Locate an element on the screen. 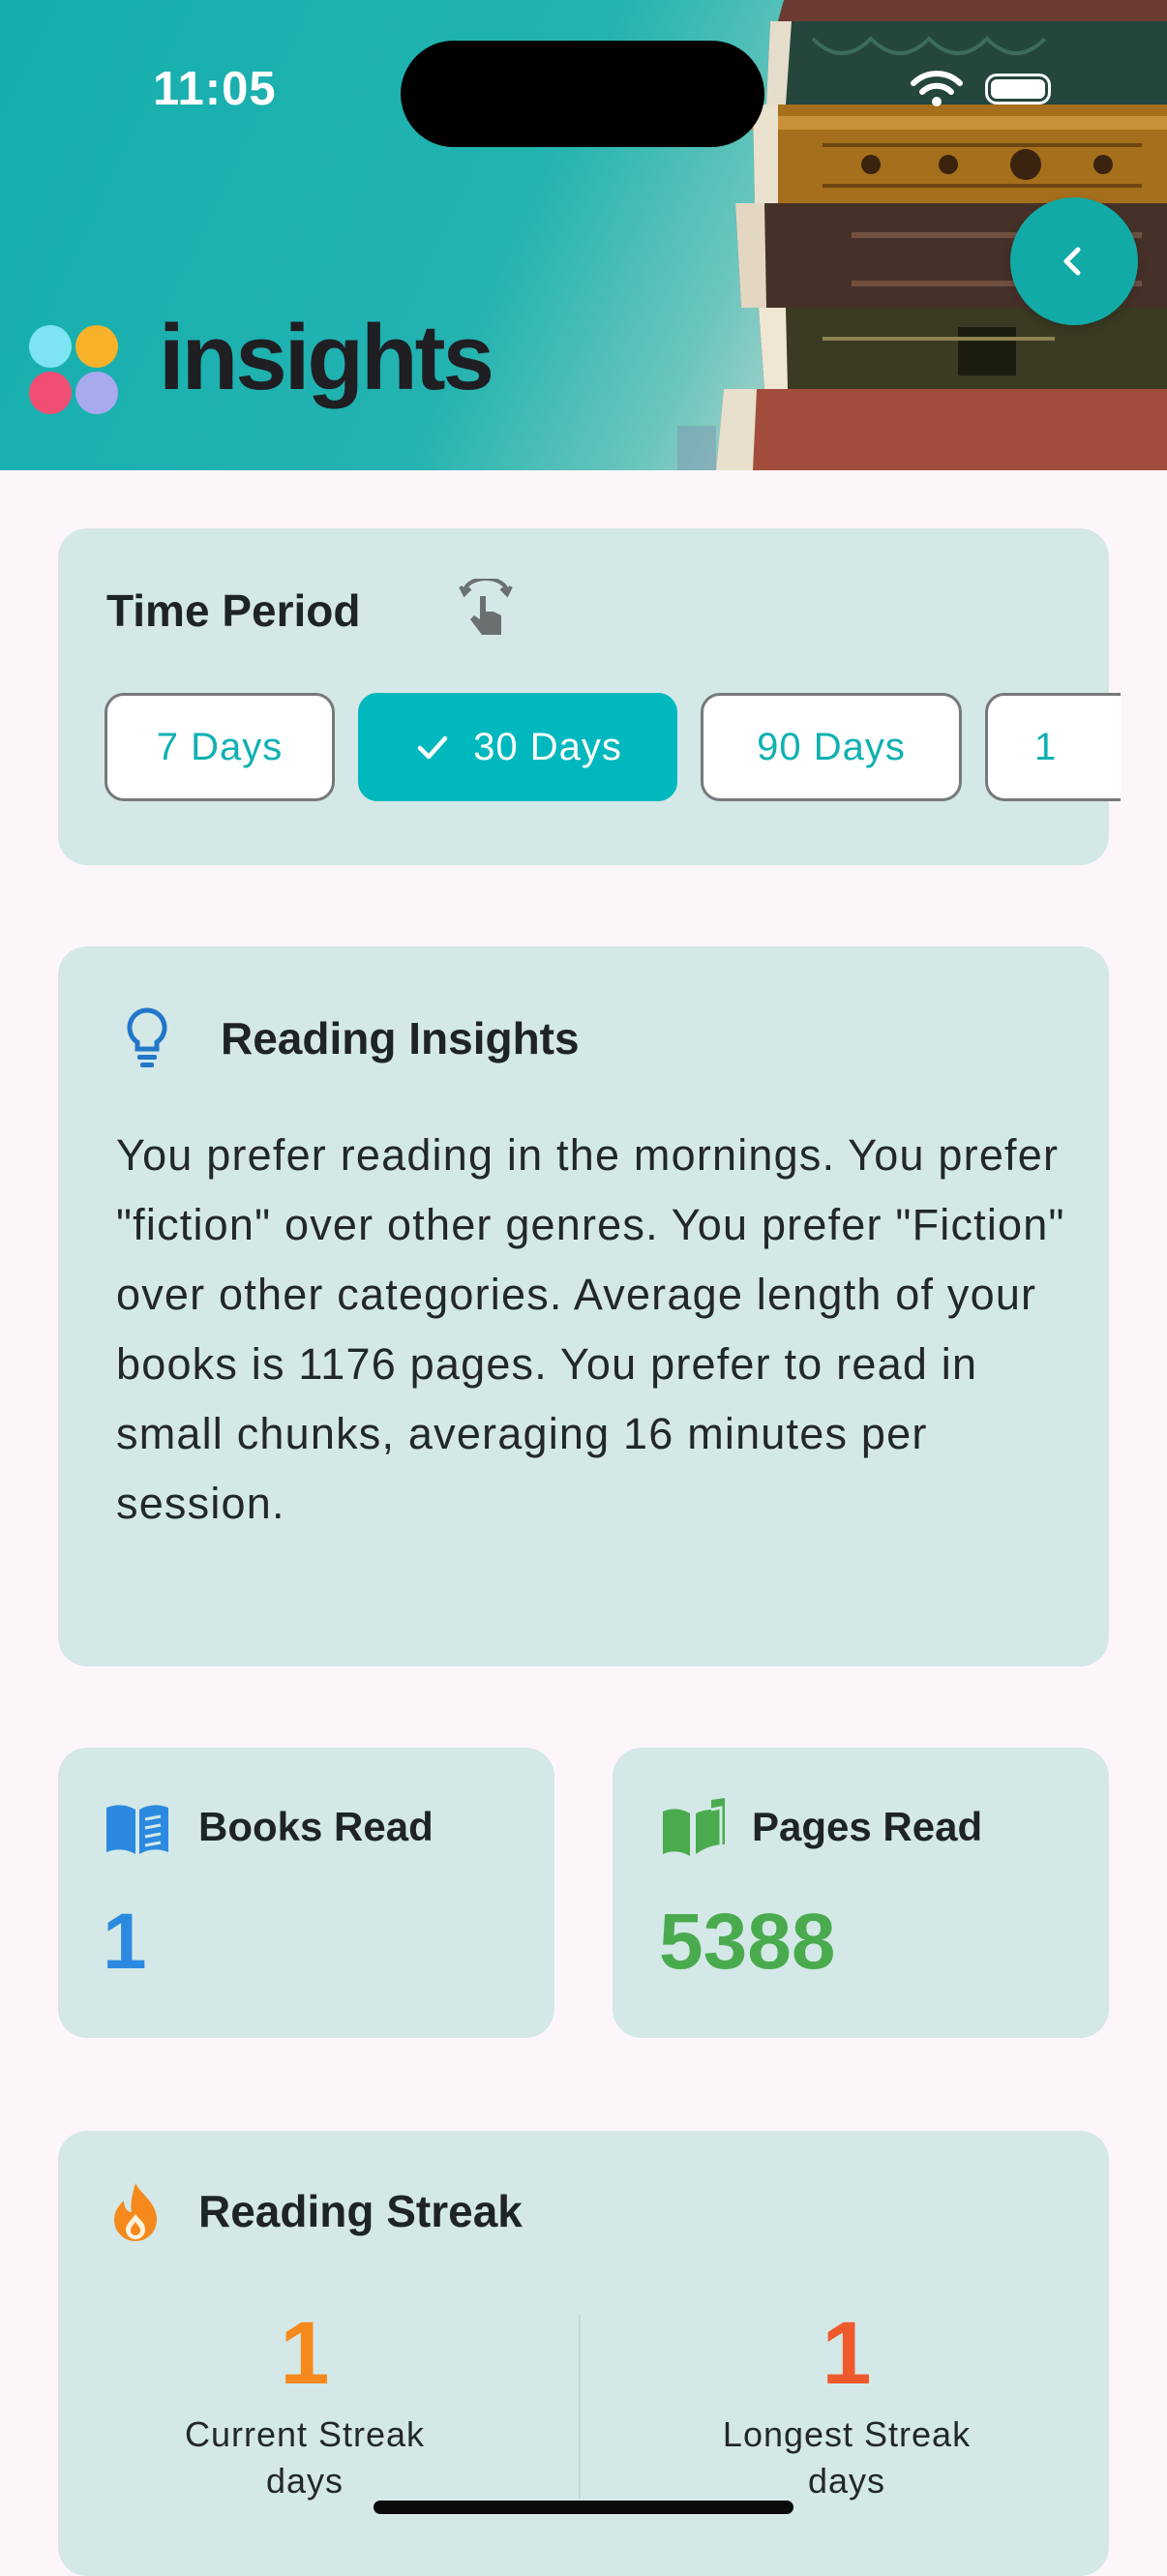  current-streak-value: 1 is located at coordinates (305, 2353).